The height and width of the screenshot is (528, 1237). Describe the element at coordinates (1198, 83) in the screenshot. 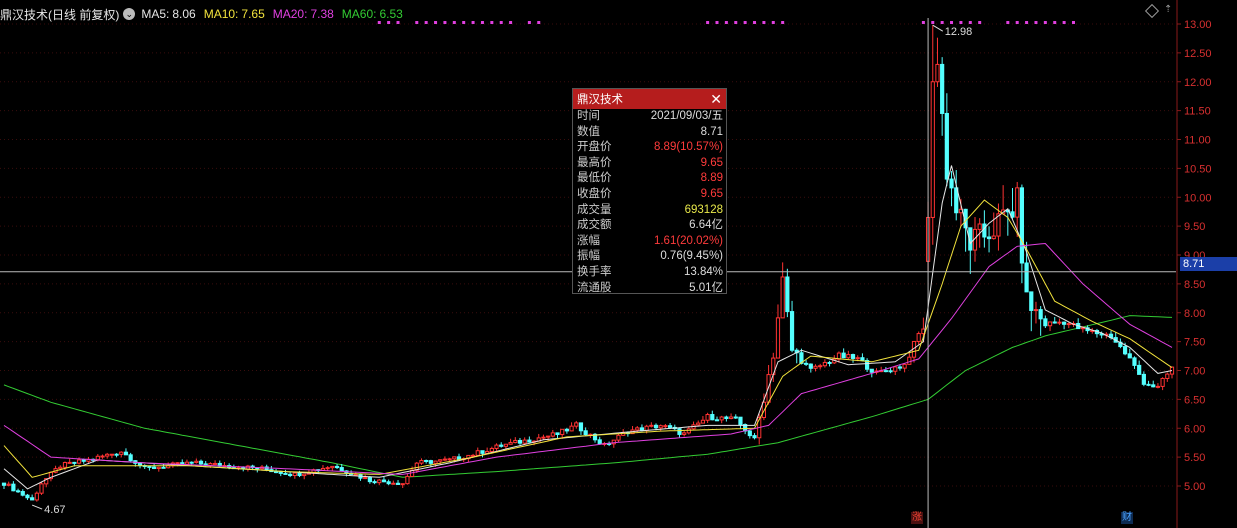

I see `axis-tick-label: 12.00` at that location.